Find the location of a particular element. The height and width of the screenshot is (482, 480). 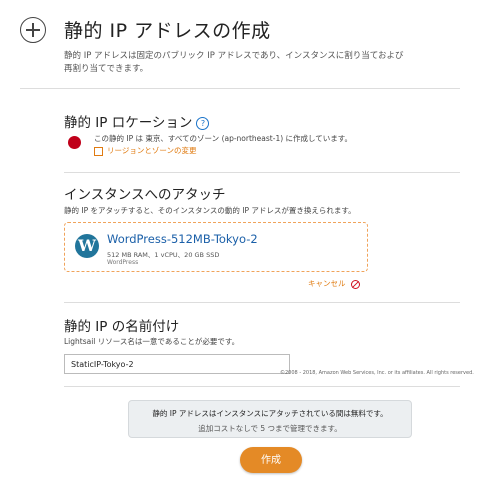

naming-description: Lightsail リソース名は一意であることが必要です。 is located at coordinates (152, 341).